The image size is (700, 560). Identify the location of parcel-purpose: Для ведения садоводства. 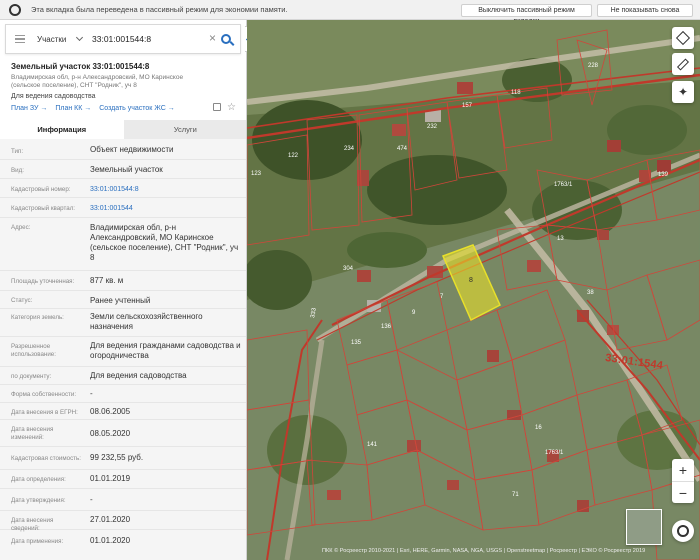
(53, 96).